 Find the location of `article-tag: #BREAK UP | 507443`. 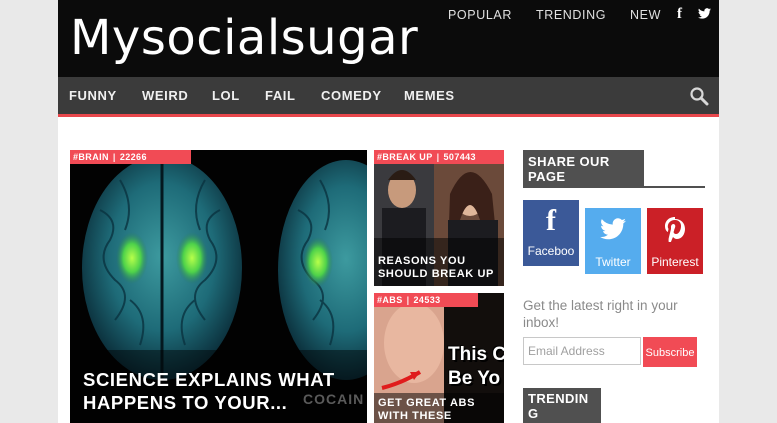

article-tag: #BREAK UP | 507443 is located at coordinates (439, 157).